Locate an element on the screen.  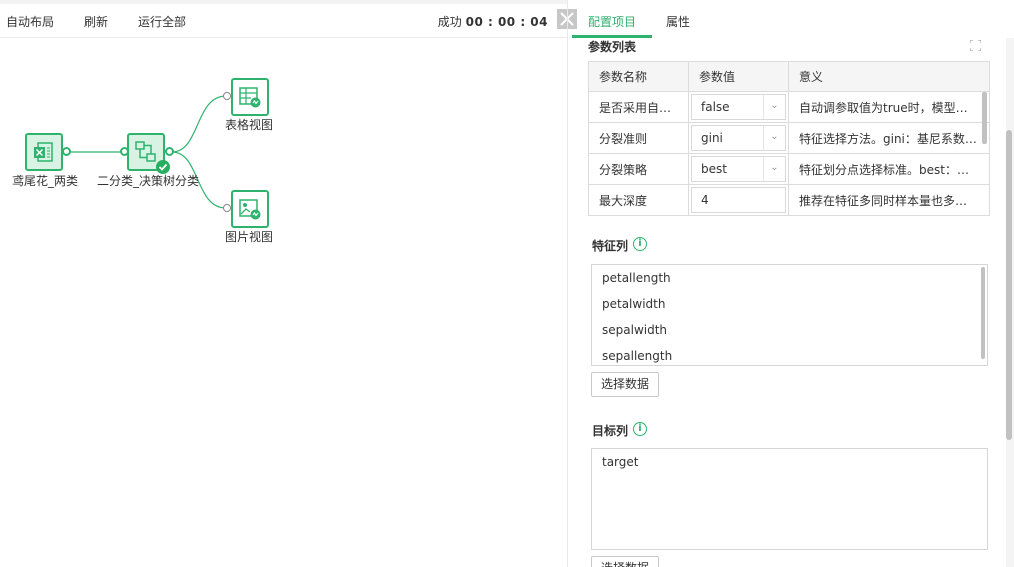
excel-dataset-icon is located at coordinates (43, 152).